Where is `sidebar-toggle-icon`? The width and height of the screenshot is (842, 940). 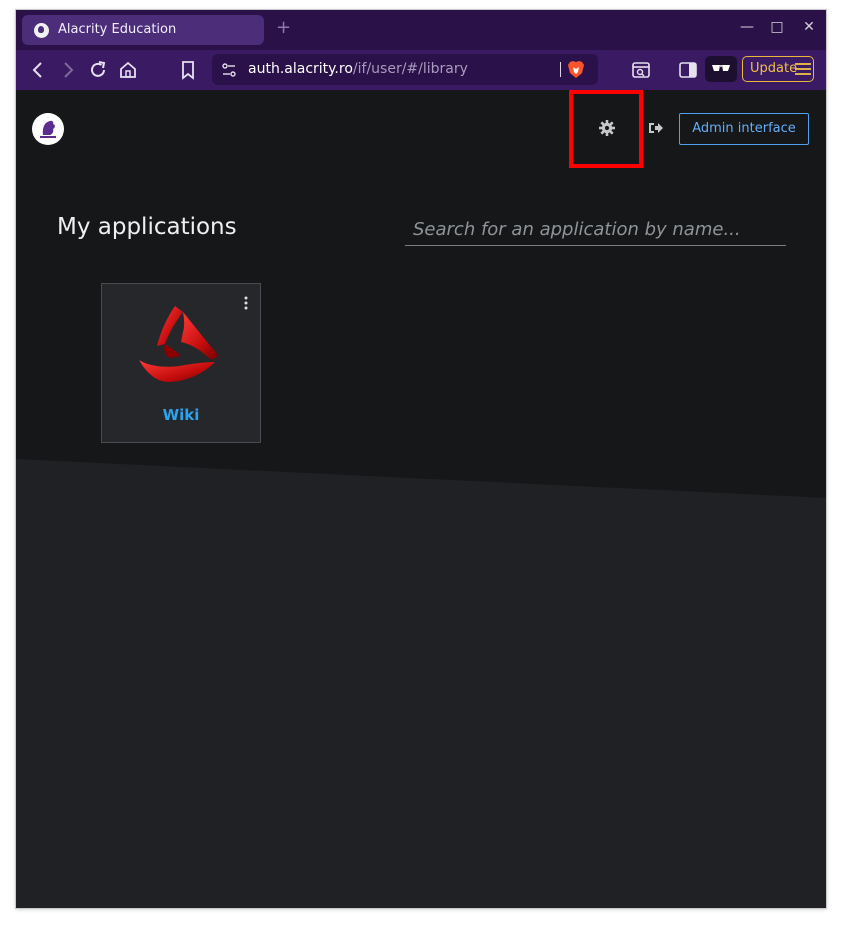 sidebar-toggle-icon is located at coordinates (688, 70).